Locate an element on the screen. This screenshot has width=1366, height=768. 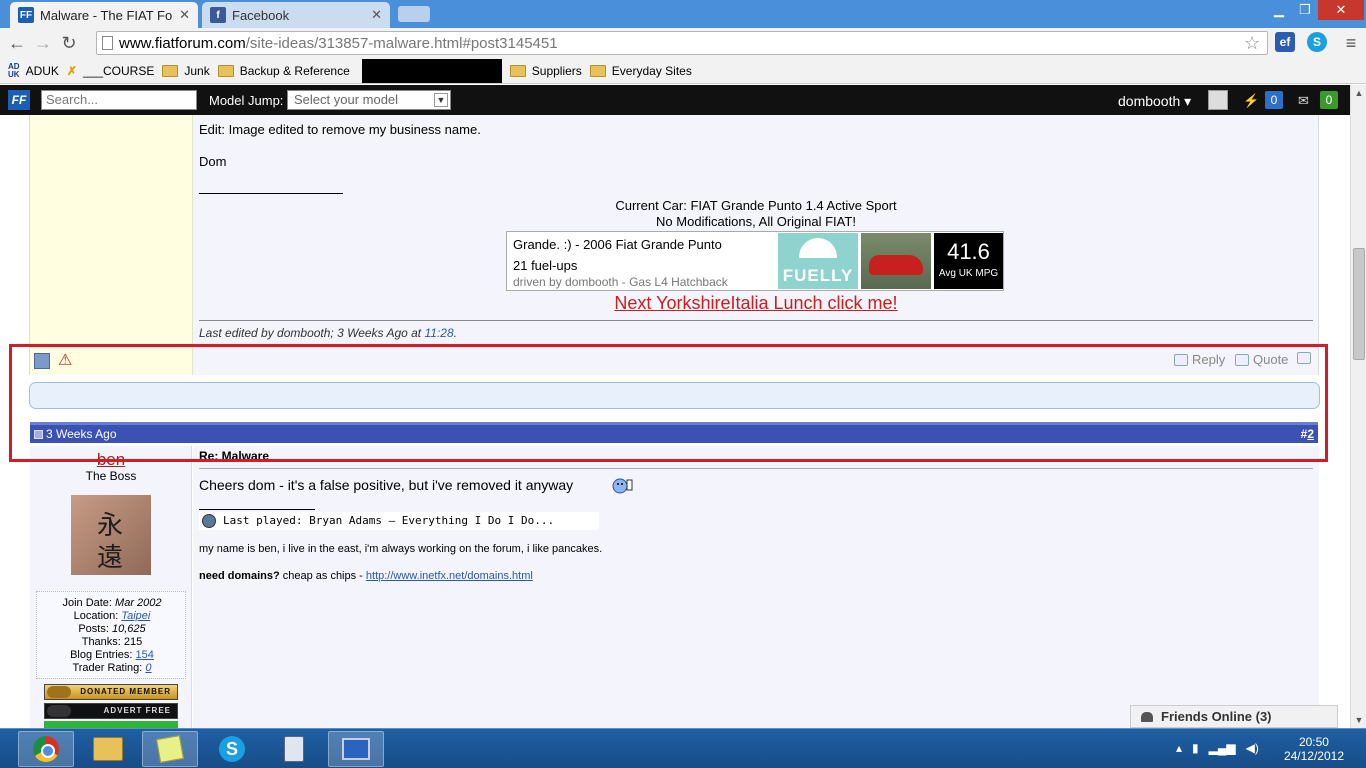
blog-link: 154 is located at coordinates (145, 655).